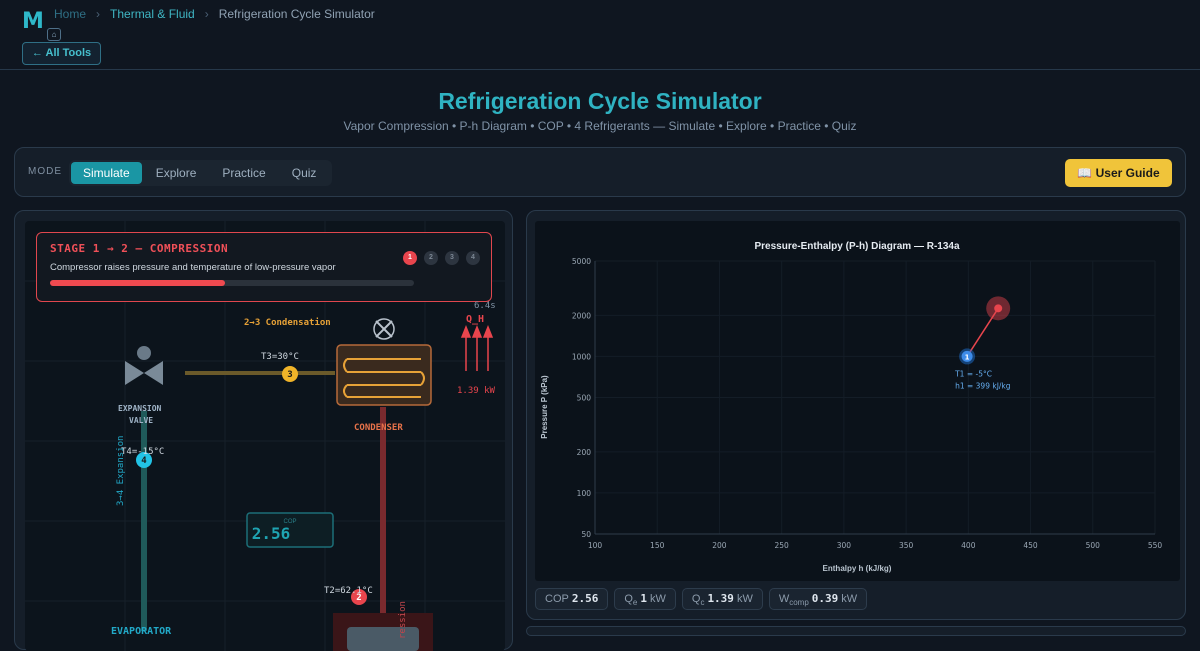  What do you see at coordinates (106, 173) in the screenshot?
I see `tab-simulate: Simulate` at bounding box center [106, 173].